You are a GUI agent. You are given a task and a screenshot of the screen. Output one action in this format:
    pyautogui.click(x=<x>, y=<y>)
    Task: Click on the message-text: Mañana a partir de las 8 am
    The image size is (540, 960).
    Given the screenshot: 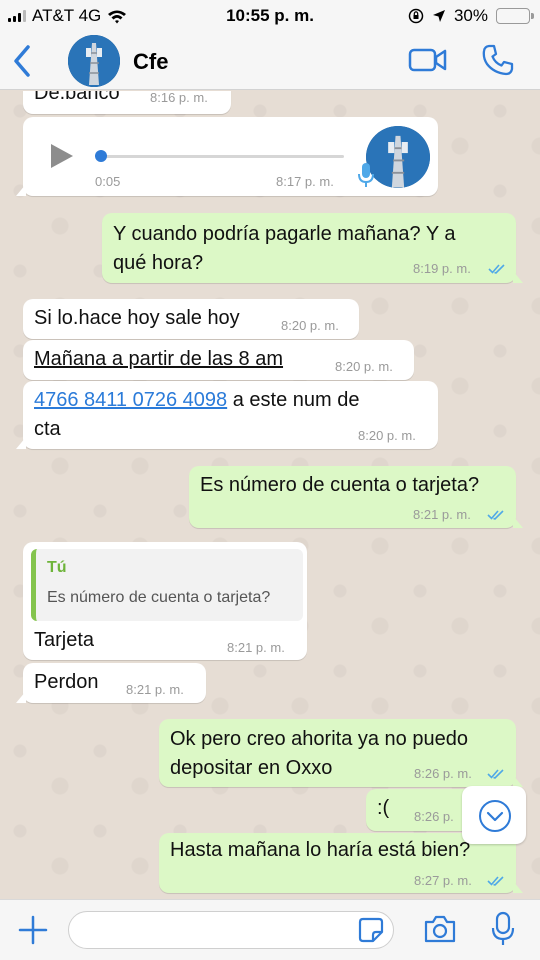 What is the action you would take?
    pyautogui.click(x=159, y=359)
    